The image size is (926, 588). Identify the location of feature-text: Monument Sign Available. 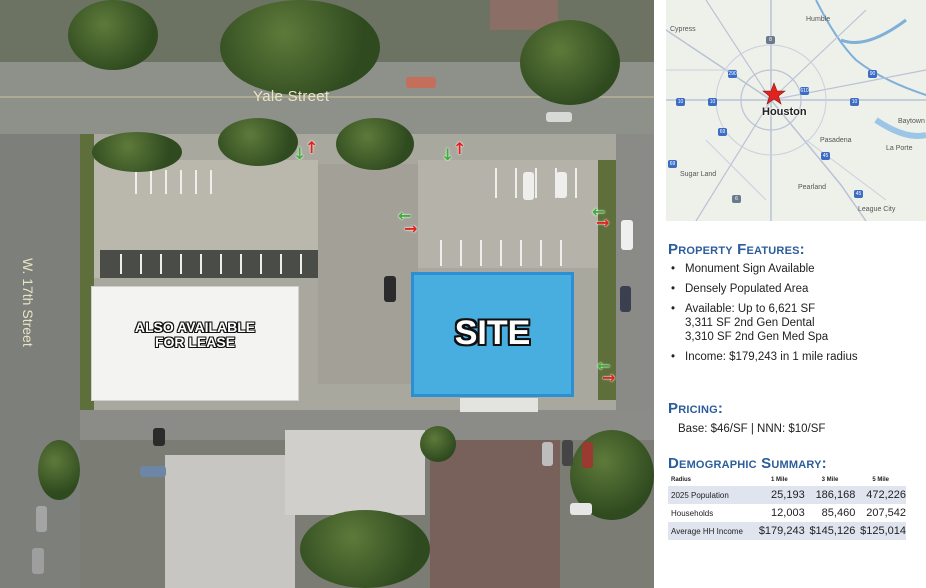
(750, 269).